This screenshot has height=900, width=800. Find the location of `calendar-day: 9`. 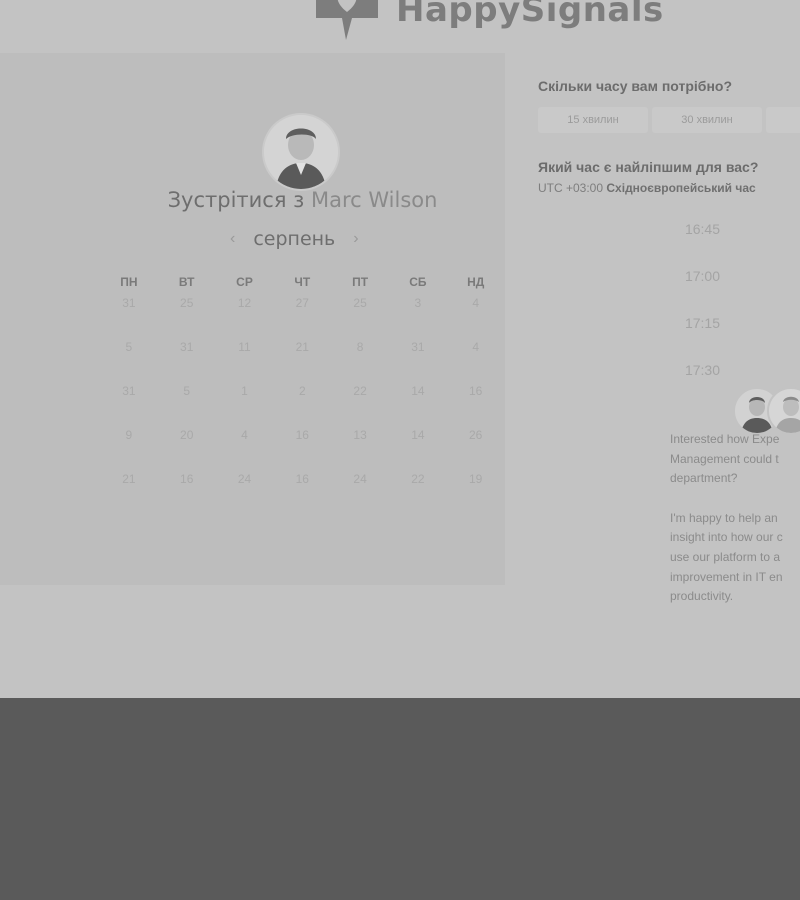

calendar-day: 9 is located at coordinates (129, 447).